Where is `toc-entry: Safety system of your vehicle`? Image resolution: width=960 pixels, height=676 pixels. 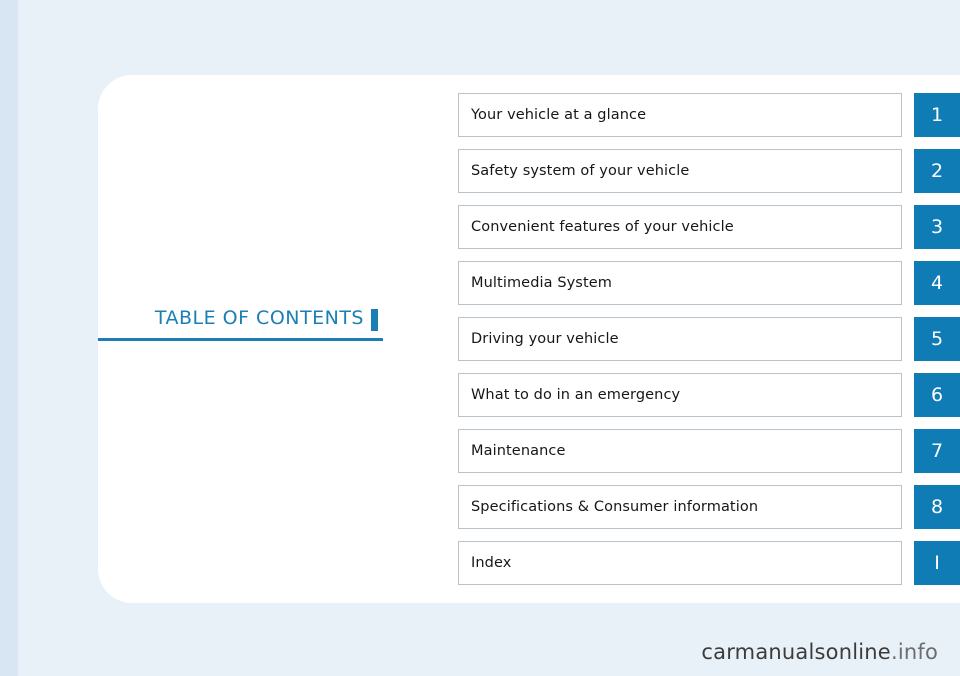 toc-entry: Safety system of your vehicle is located at coordinates (680, 171).